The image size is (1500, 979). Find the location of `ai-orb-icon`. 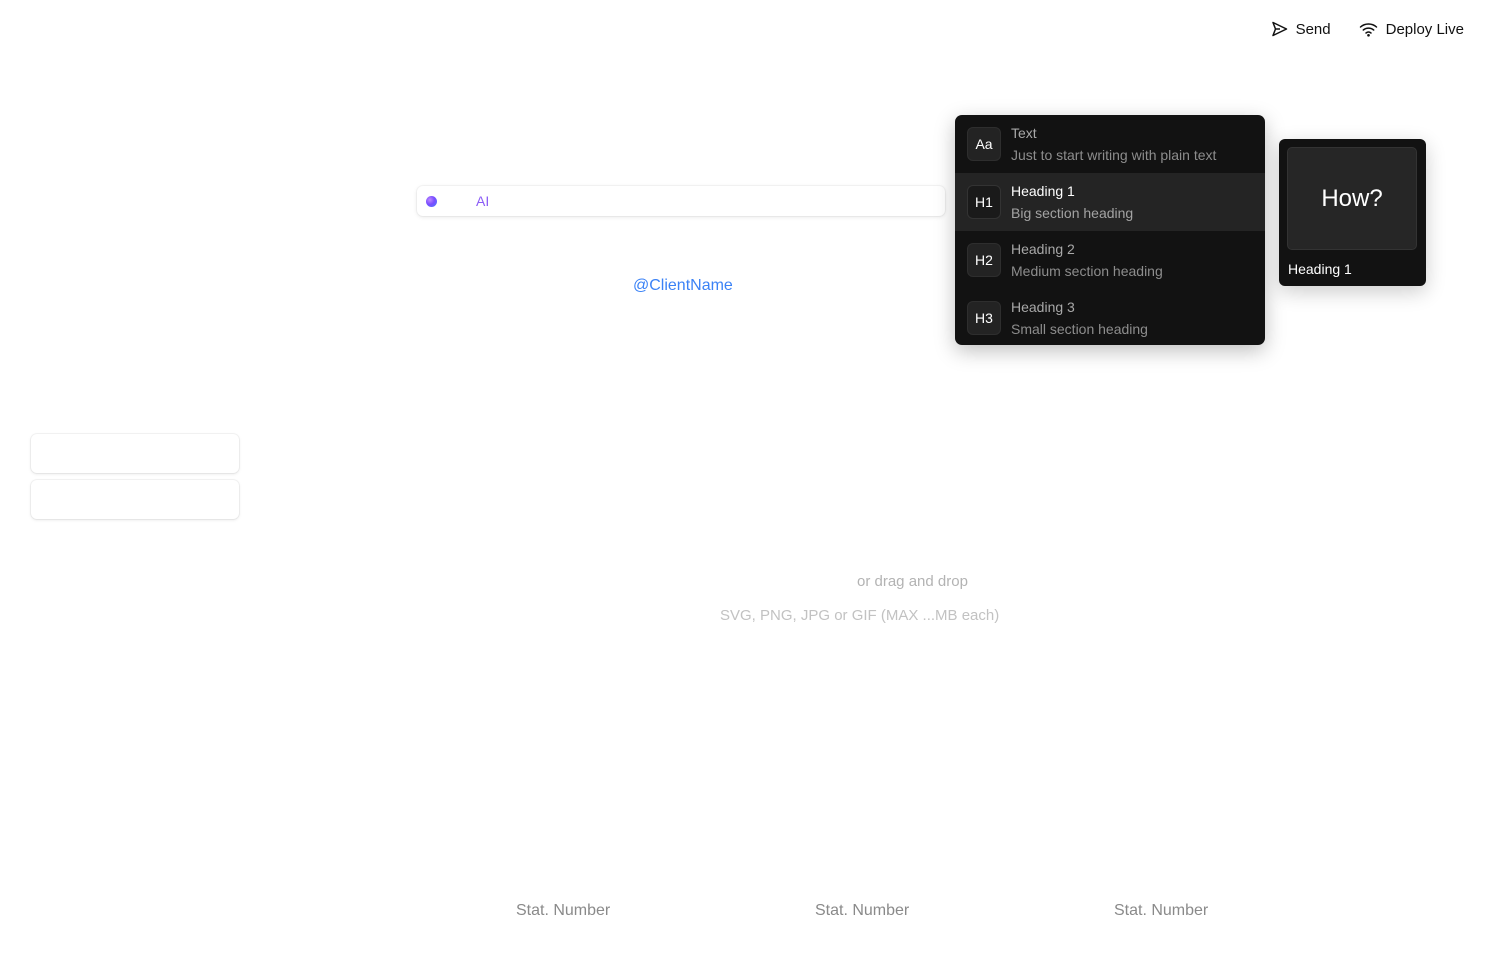

ai-orb-icon is located at coordinates (431, 201).